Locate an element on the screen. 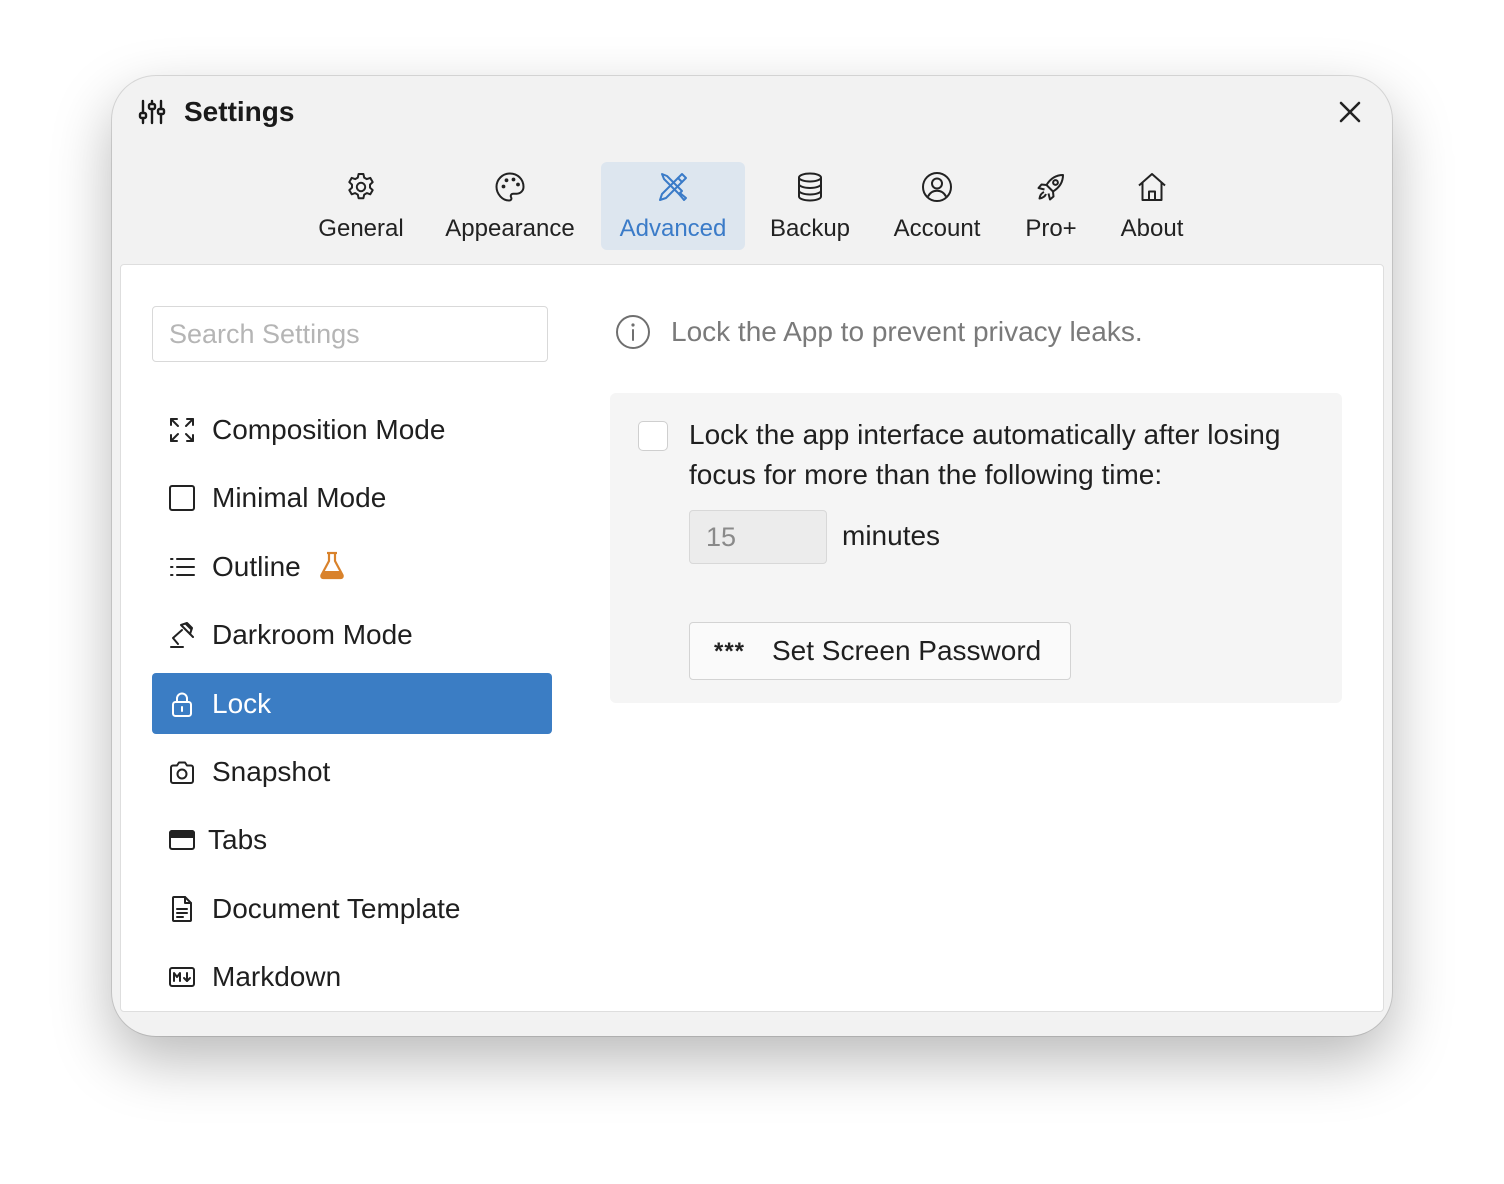  tab-pro: Pro+ is located at coordinates (1051, 206).